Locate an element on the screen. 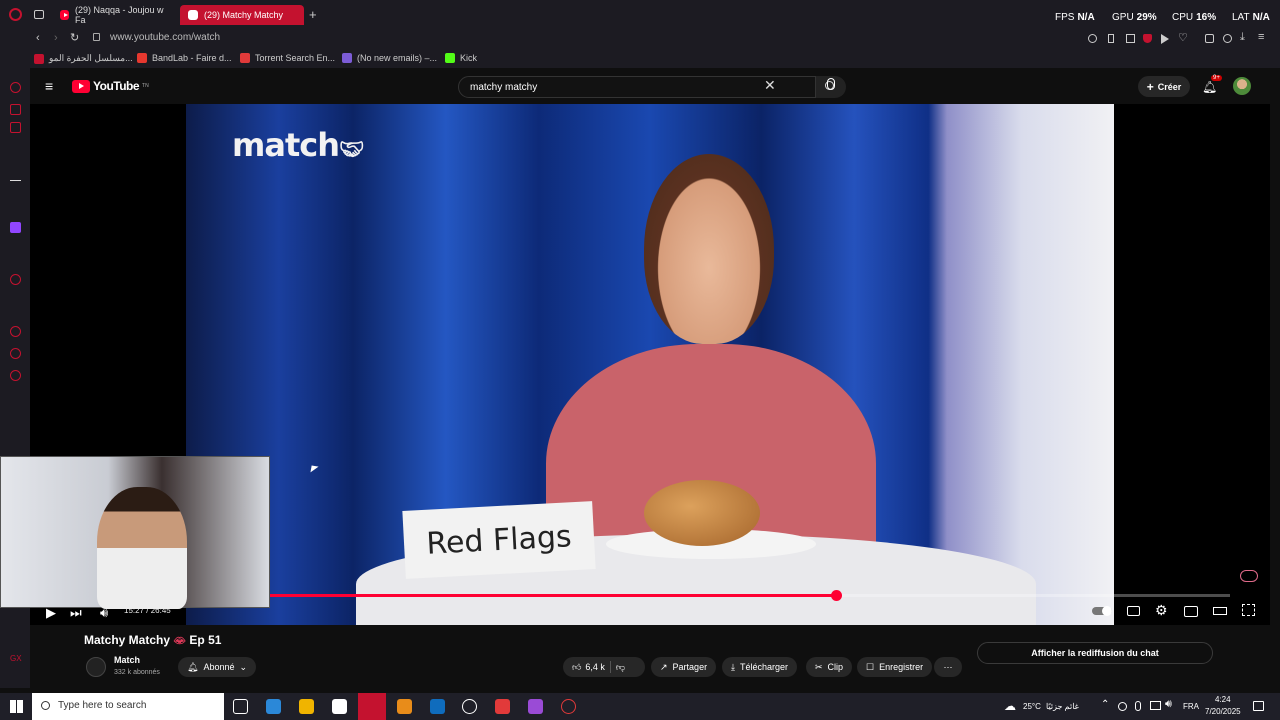 The width and height of the screenshot is (1280, 720). back-icon: ‹ is located at coordinates (38, 38).